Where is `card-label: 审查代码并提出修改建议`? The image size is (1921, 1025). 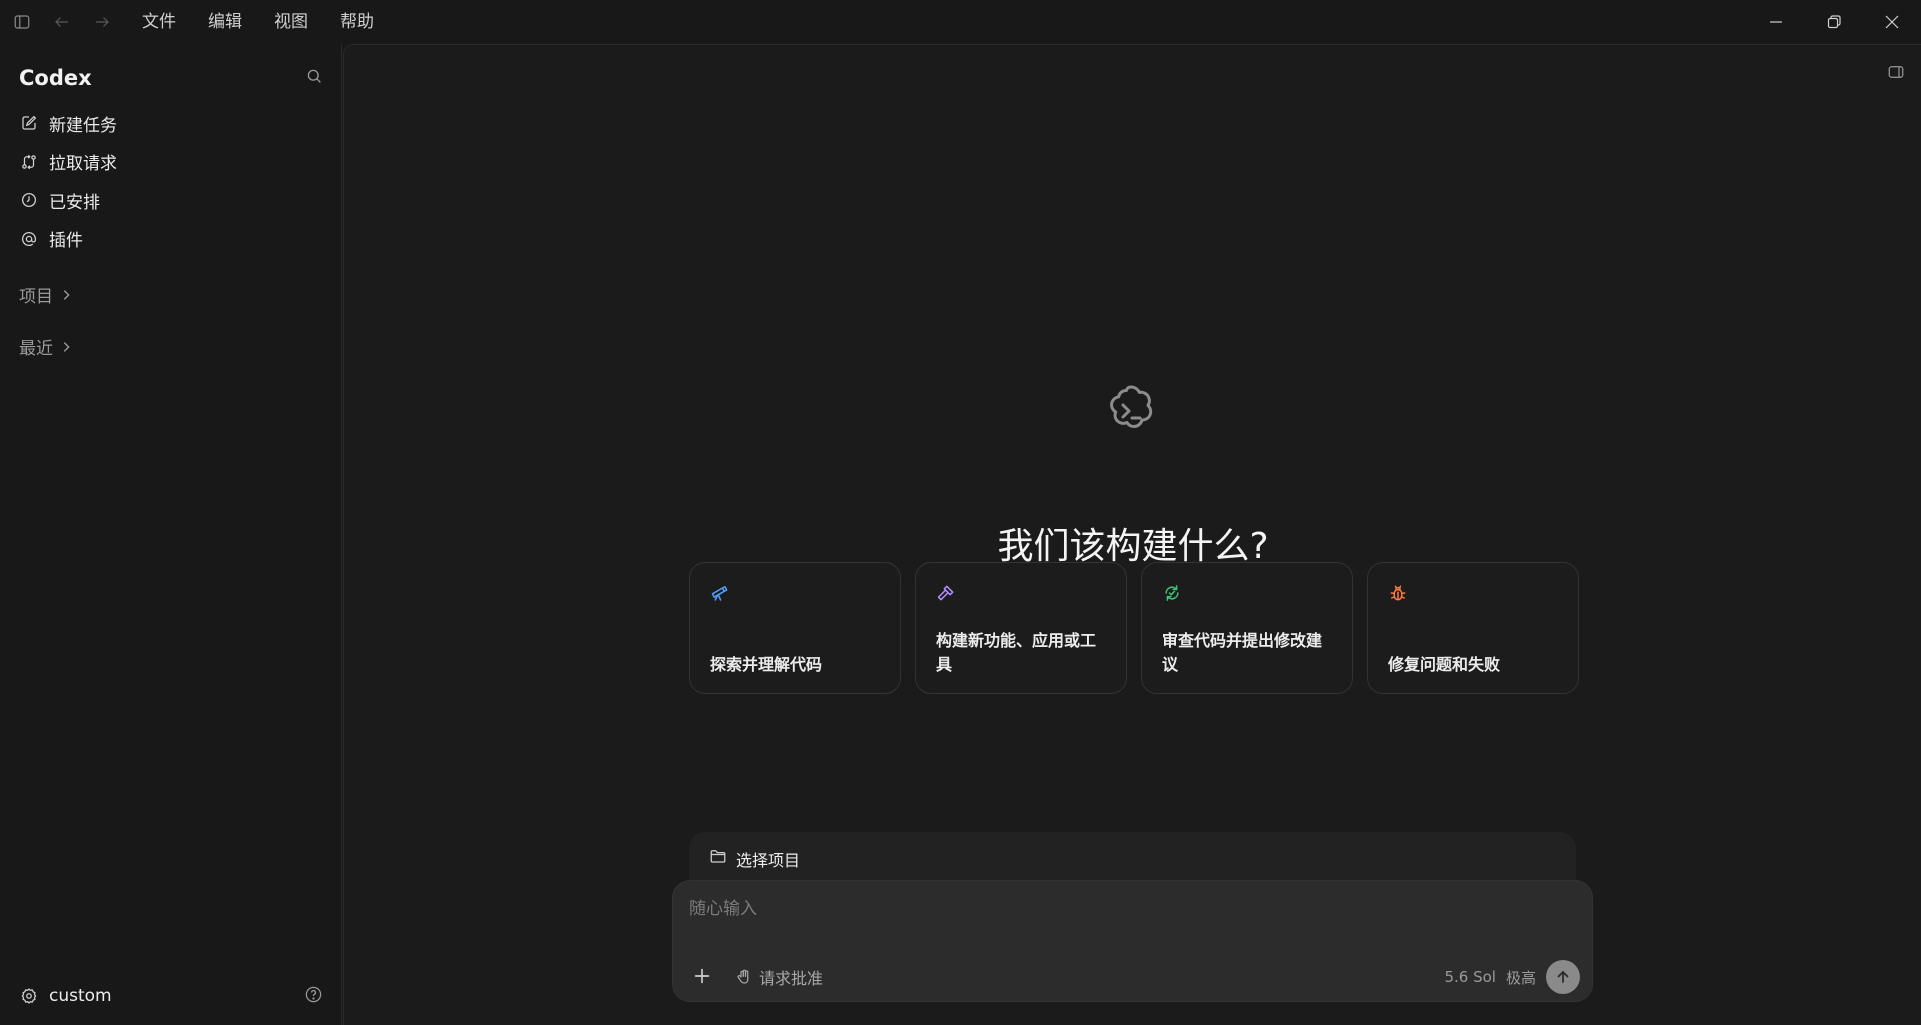
card-label: 审查代码并提出修改建议 is located at coordinates (1242, 652).